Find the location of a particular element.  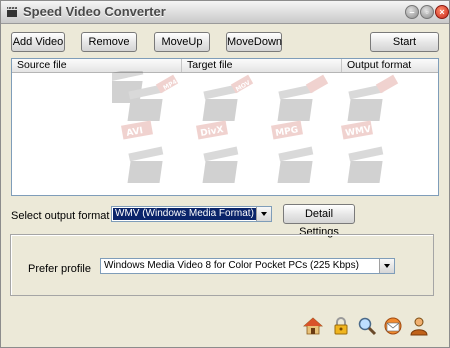

title-bar: Speed Video Converter – ▫ × is located at coordinates (225, 12).